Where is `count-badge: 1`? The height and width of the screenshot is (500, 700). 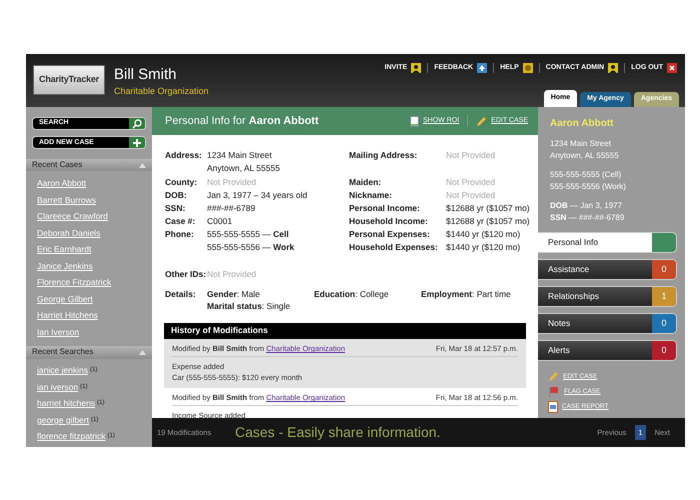 count-badge: 1 is located at coordinates (664, 296).